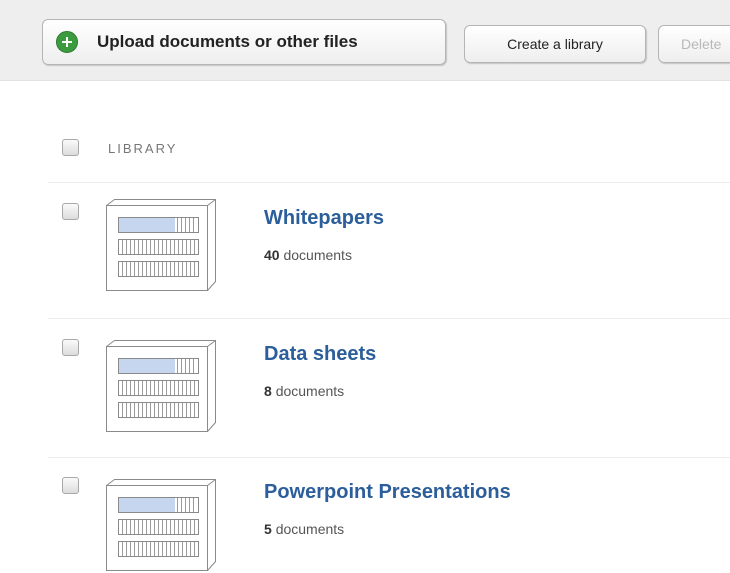  What do you see at coordinates (268, 391) in the screenshot?
I see `doc-count-value: 8` at bounding box center [268, 391].